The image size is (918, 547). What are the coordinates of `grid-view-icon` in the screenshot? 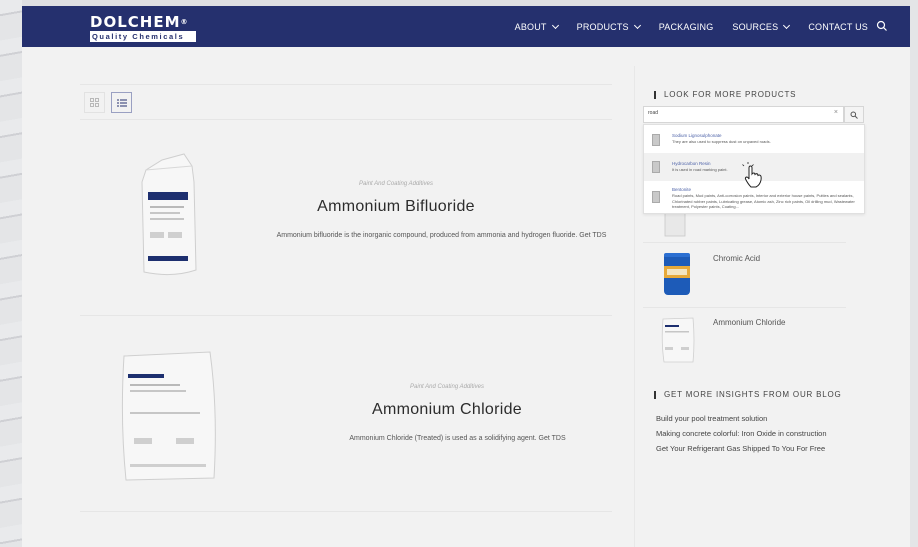 It's located at (94, 102).